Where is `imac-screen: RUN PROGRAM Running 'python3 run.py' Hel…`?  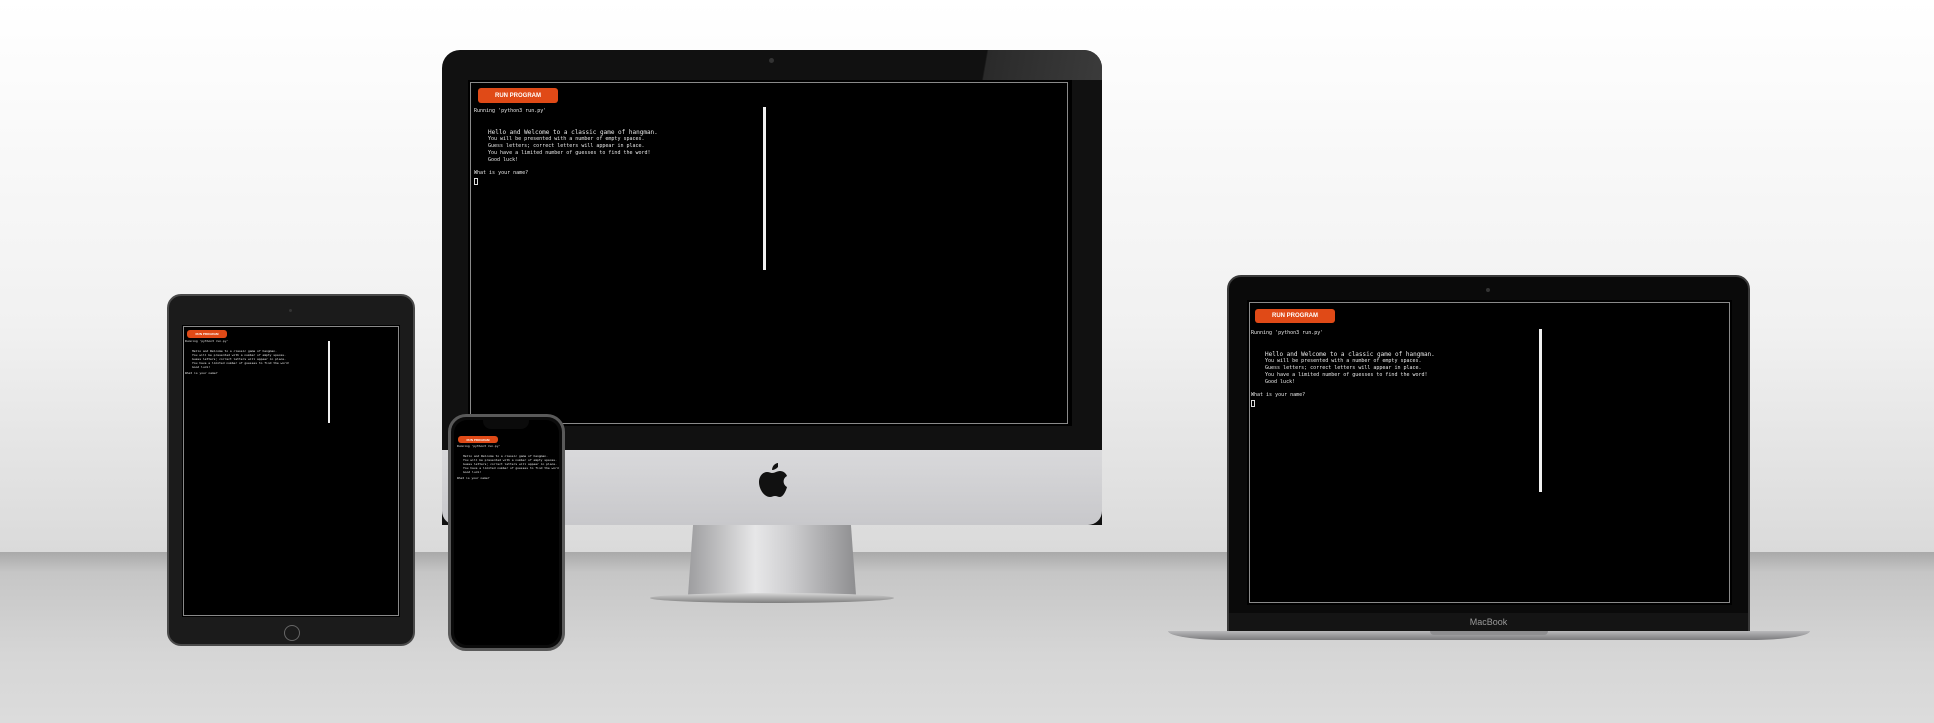
imac-screen: RUN PROGRAM Running 'python3 run.py' Hel… is located at coordinates (770, 253).